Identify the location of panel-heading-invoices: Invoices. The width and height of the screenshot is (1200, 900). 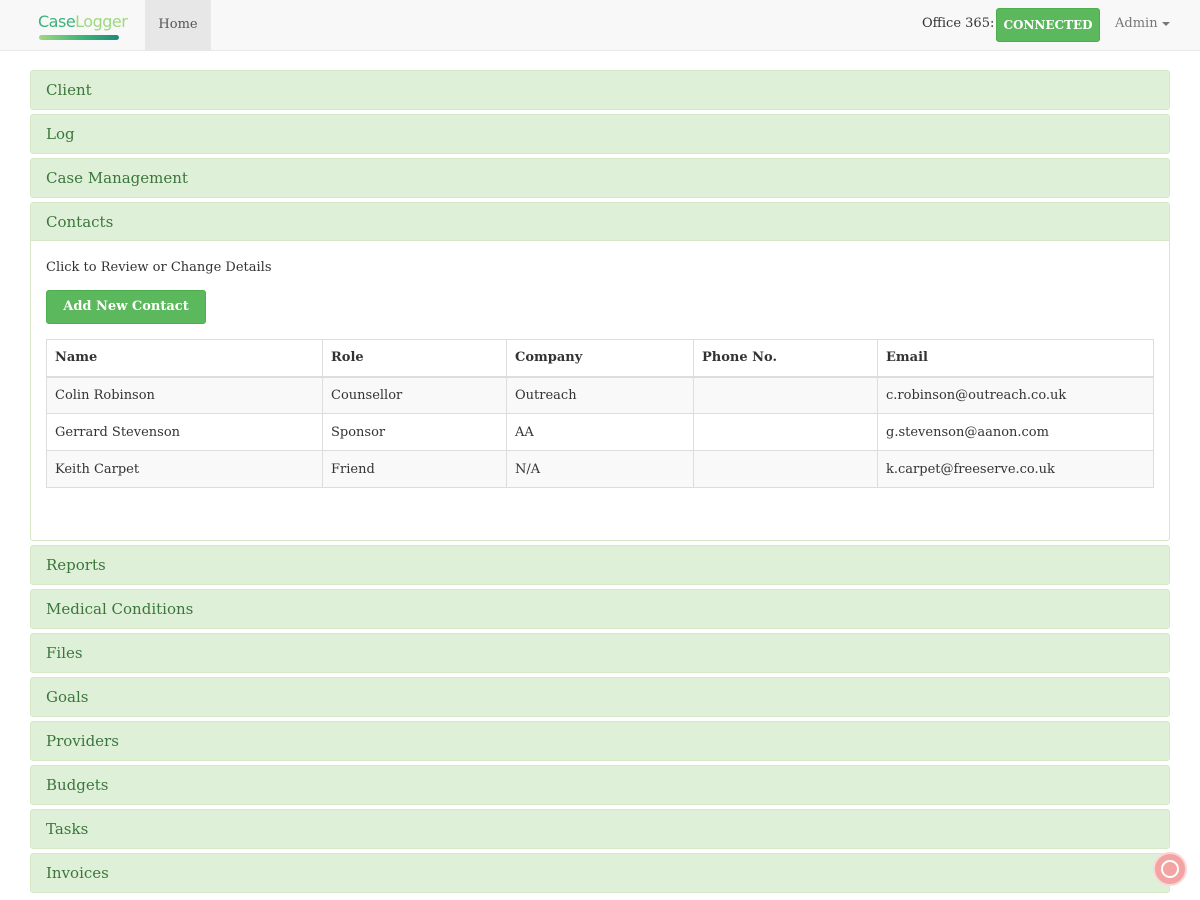
(600, 873).